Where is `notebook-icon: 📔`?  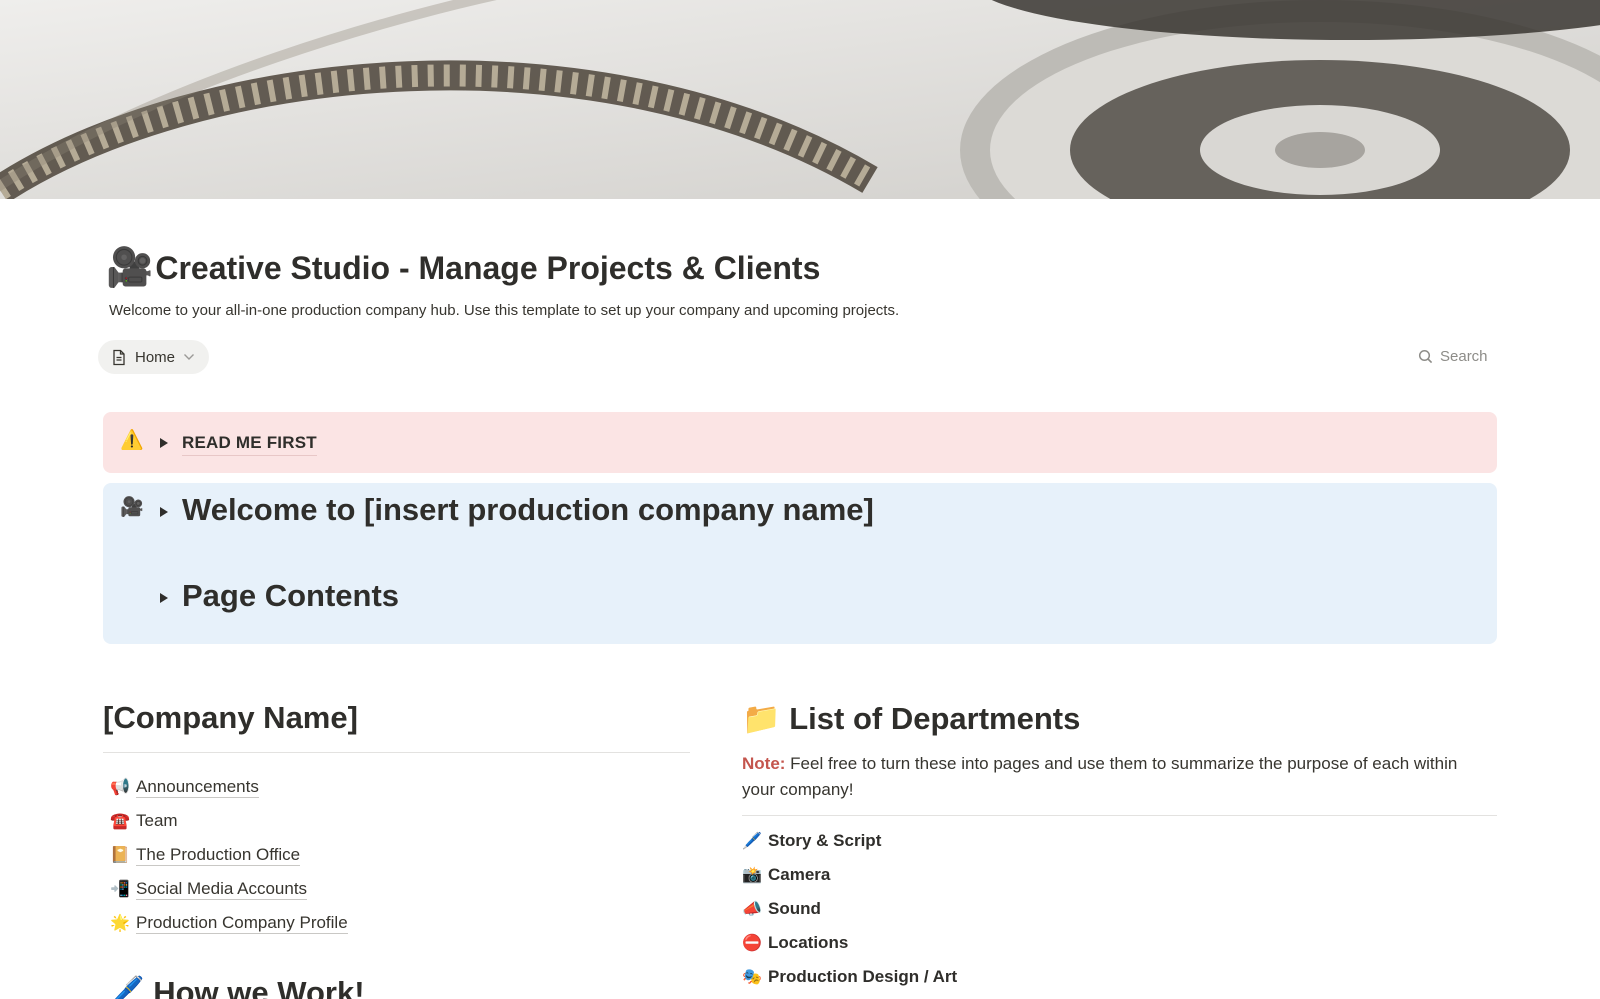 notebook-icon: 📔 is located at coordinates (120, 855).